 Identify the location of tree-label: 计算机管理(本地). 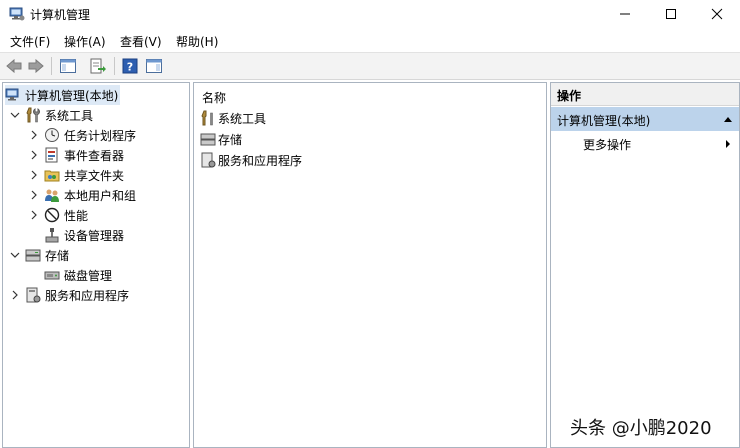
(72, 95).